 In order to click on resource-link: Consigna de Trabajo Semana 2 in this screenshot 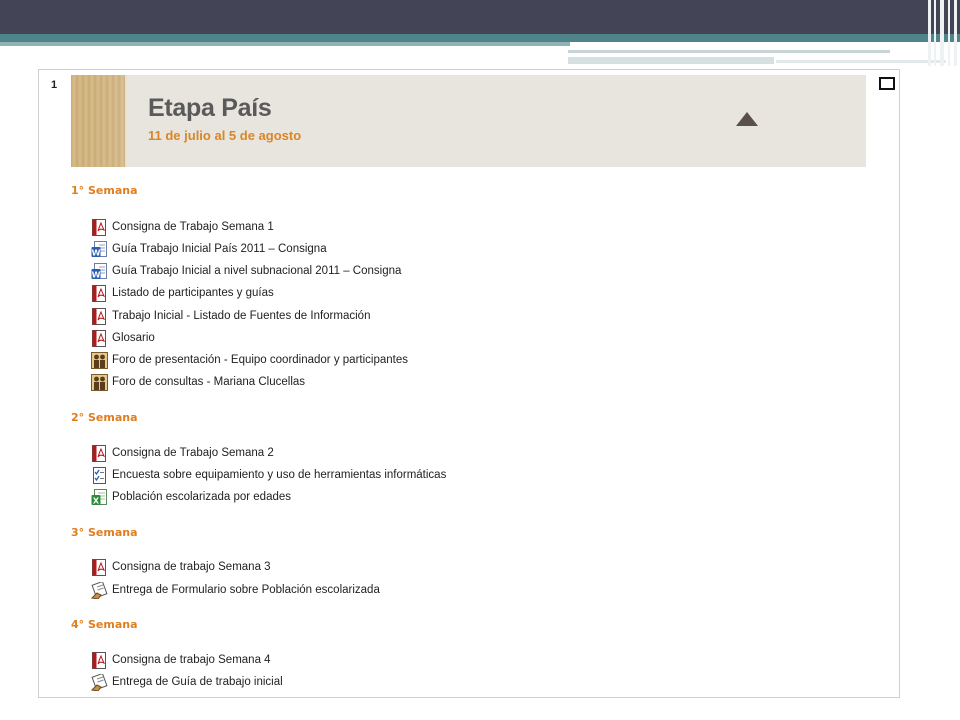, I will do `click(182, 453)`.